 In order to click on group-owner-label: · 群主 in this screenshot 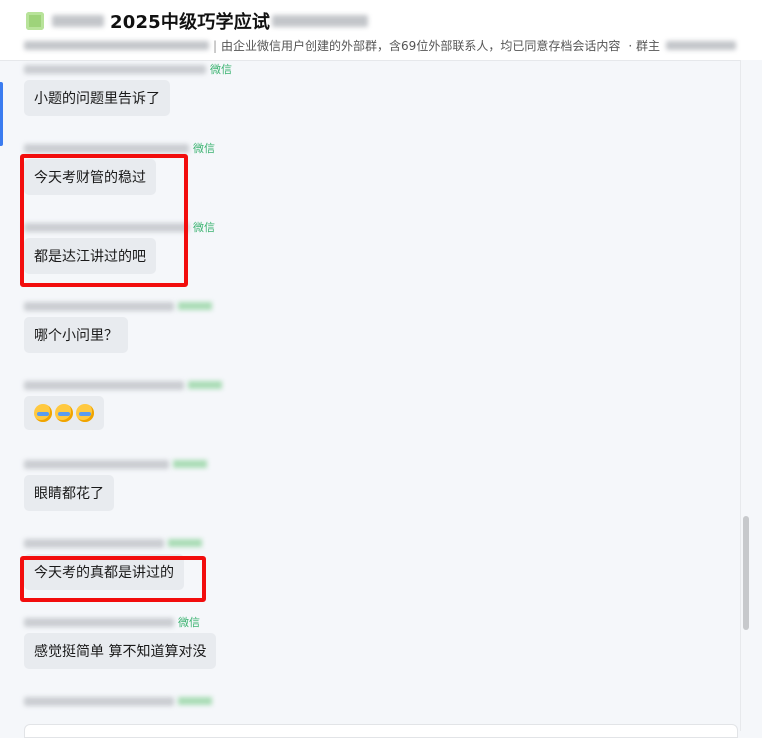, I will do `click(644, 46)`.